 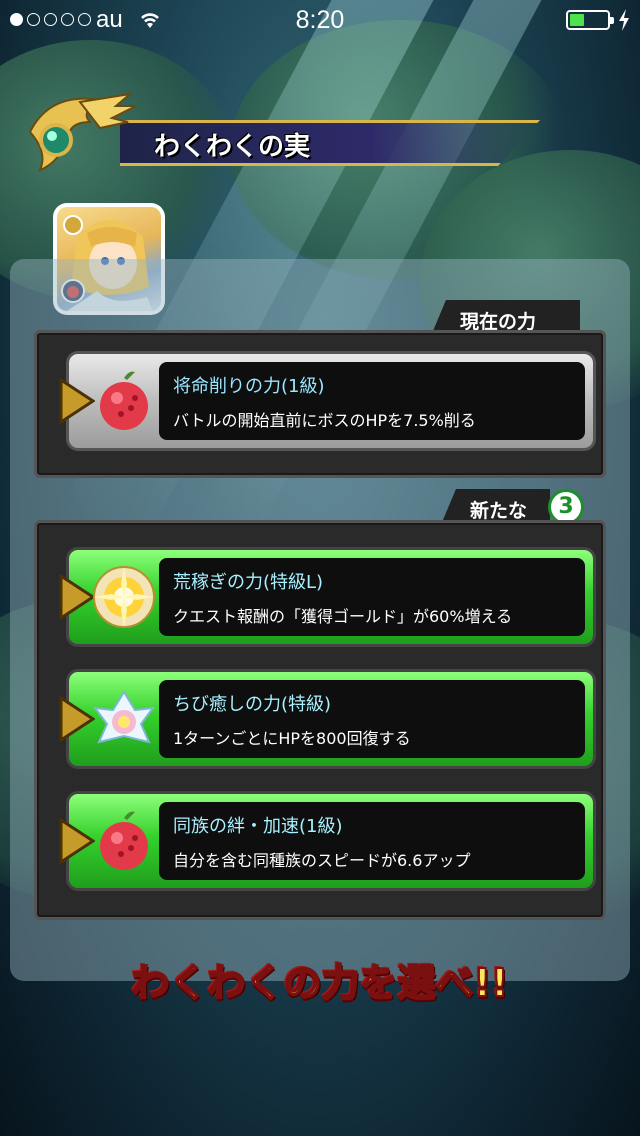 I want to click on fruit-option-1: 荒稼ぎの力(特級L) クエスト報酬の「獲得ゴールド」が60%増える, so click(x=327, y=597).